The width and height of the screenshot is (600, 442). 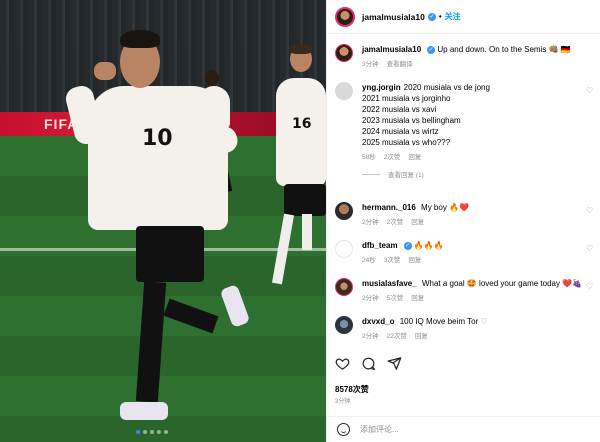 I want to click on comment-likes: 5次赞, so click(x=395, y=298).